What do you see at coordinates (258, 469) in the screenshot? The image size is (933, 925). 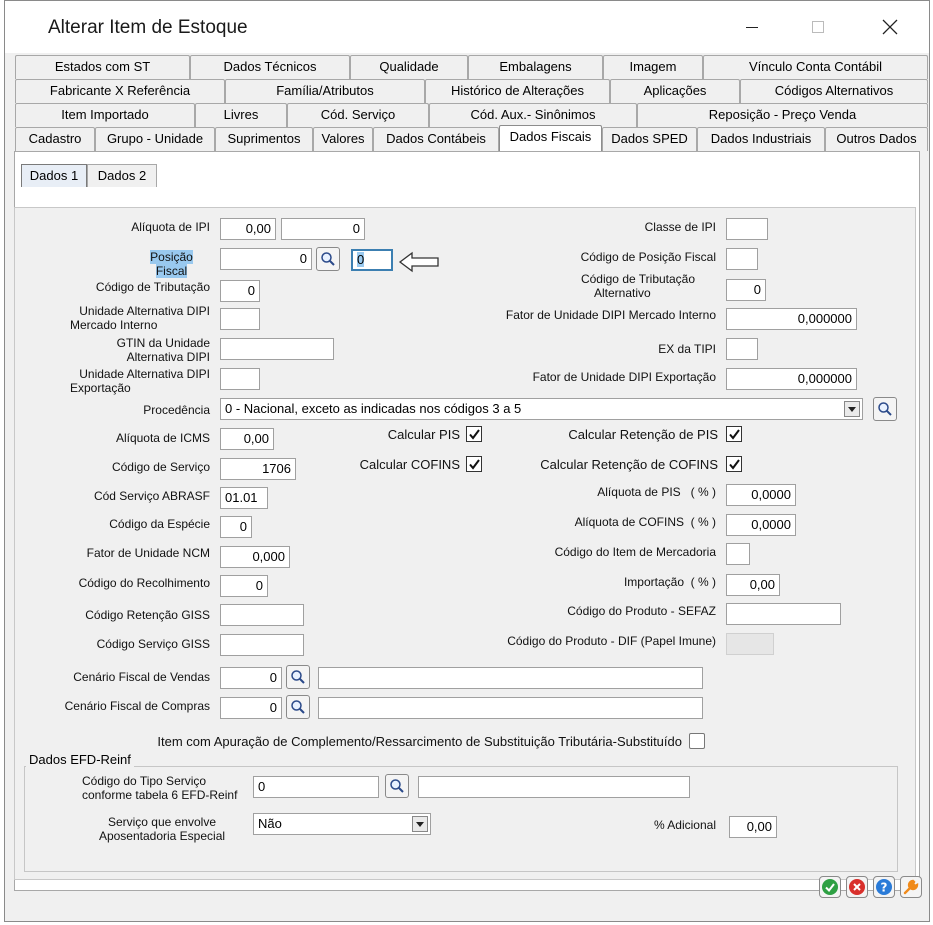 I see `codigo-servico-input: 1706` at bounding box center [258, 469].